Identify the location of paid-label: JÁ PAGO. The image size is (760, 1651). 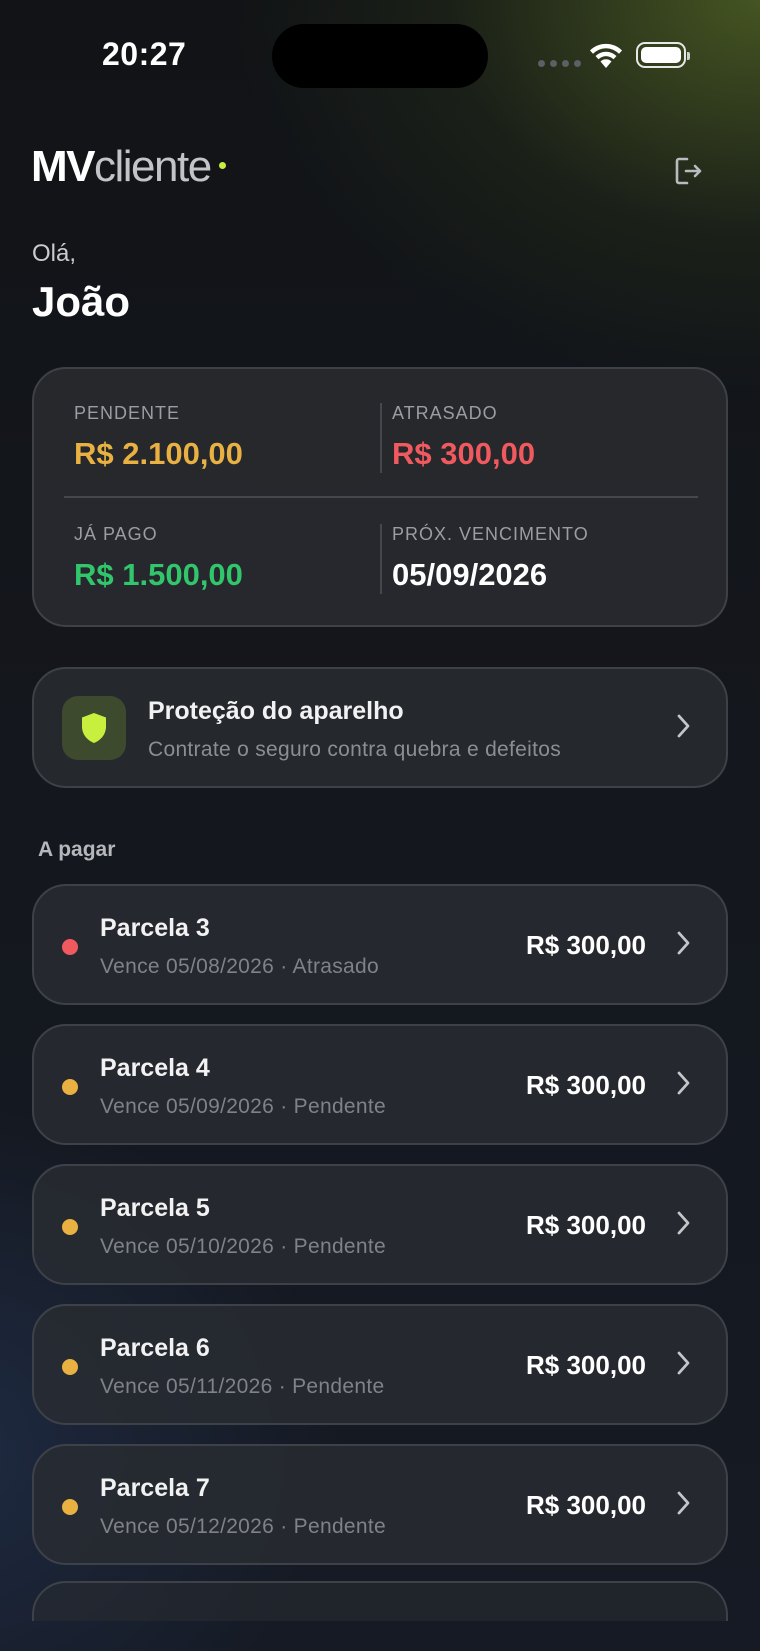
(116, 534).